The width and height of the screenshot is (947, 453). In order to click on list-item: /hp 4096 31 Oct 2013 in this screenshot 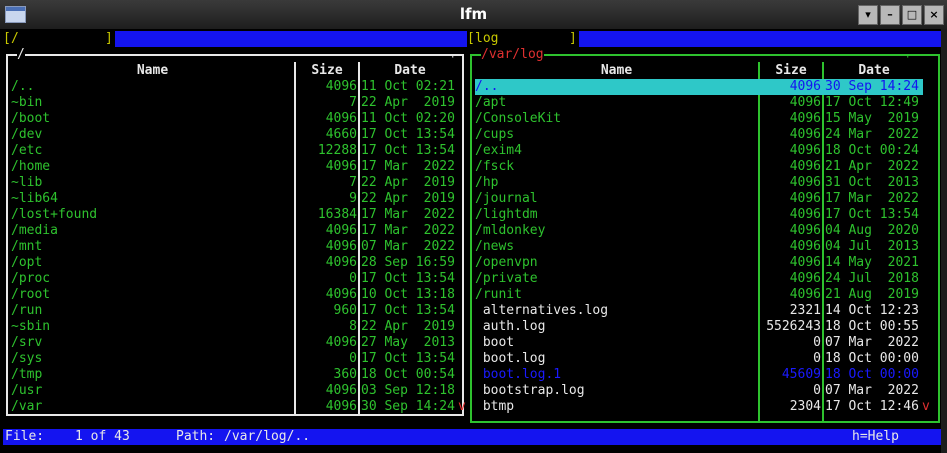, I will do `click(699, 183)`.